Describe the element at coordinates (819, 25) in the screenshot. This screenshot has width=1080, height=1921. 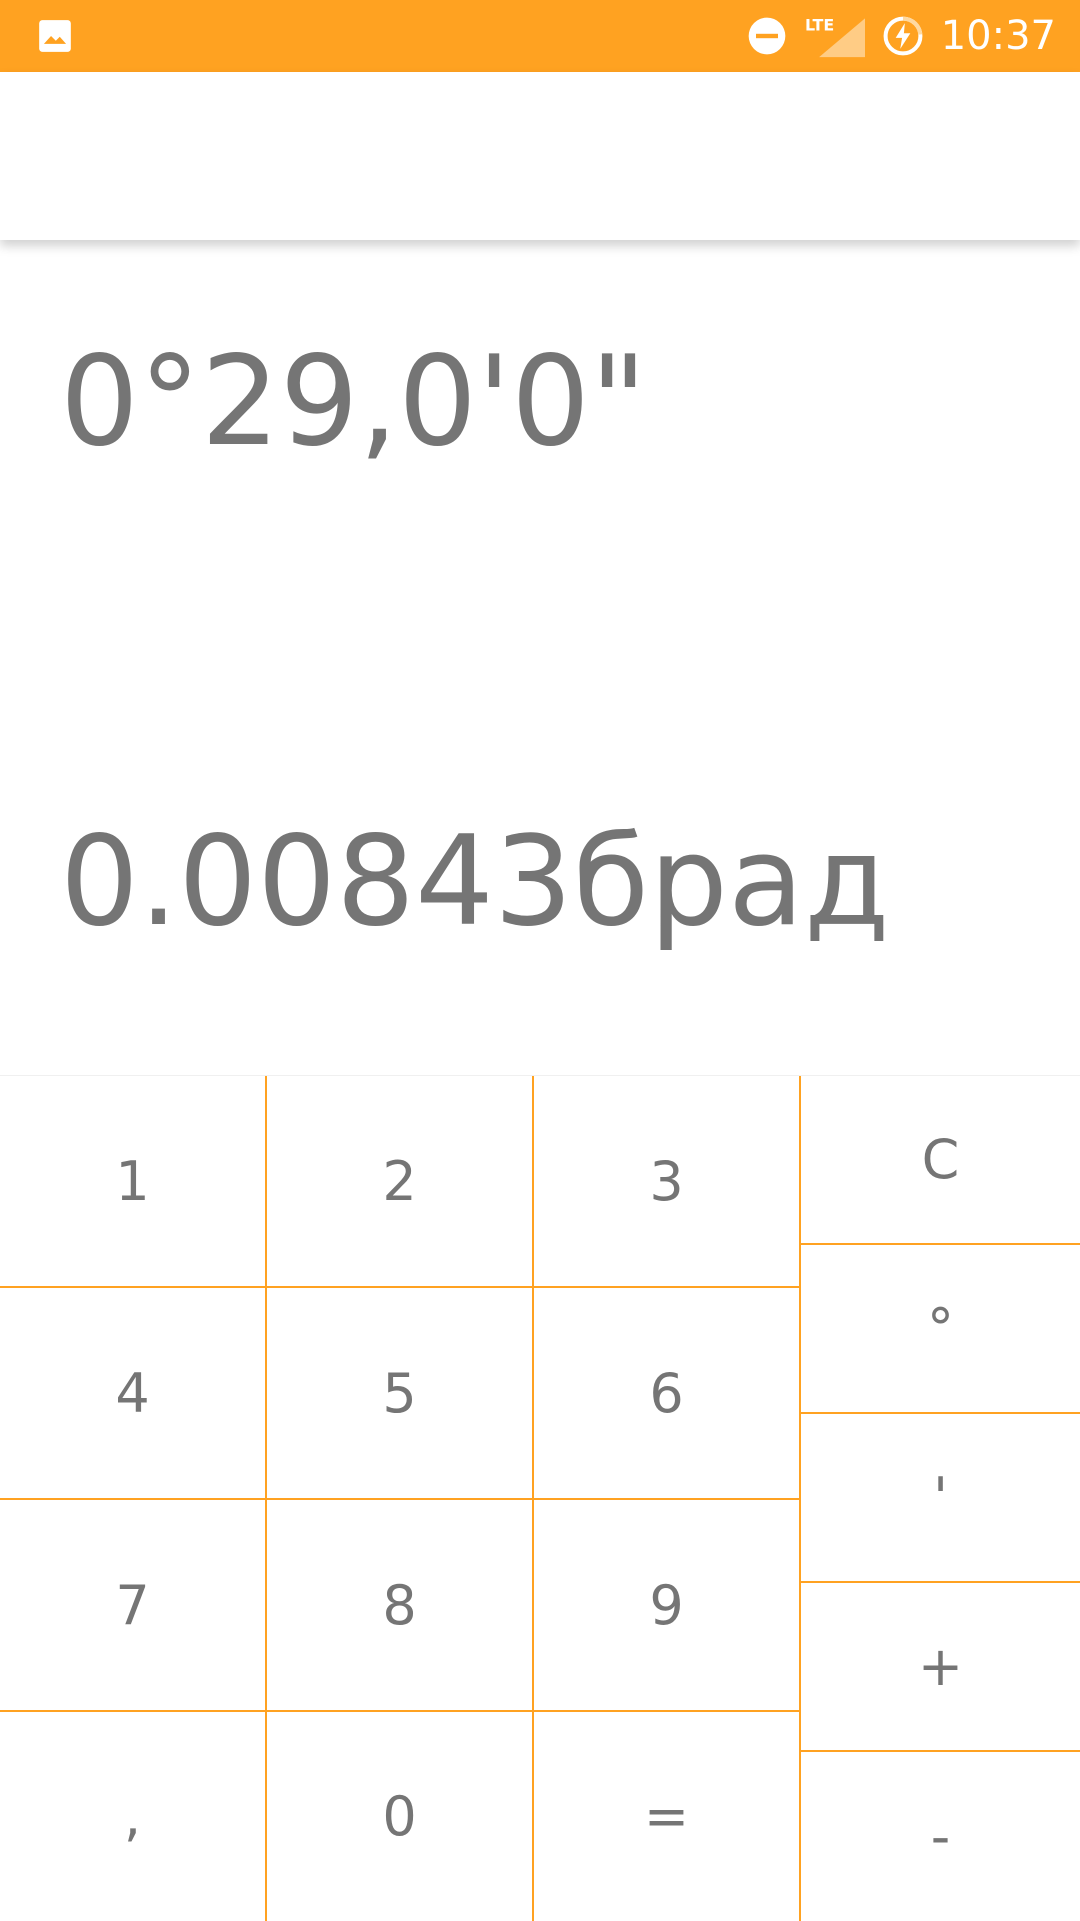
I see `lte-label: LTE` at that location.